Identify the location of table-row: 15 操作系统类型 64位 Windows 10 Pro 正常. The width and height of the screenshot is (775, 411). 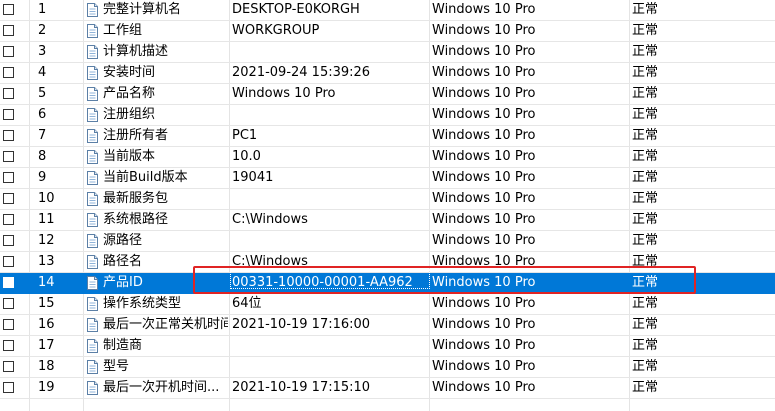
(387, 304).